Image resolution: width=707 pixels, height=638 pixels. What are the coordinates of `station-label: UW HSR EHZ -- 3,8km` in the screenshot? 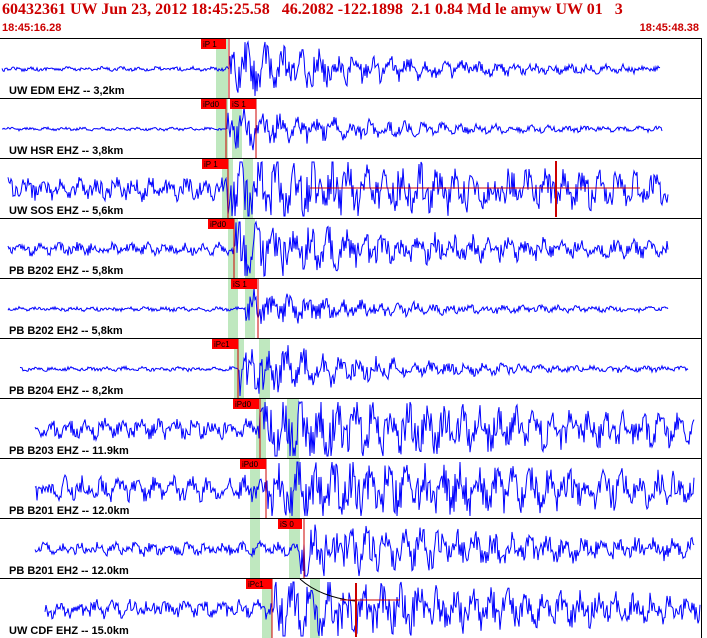 It's located at (66, 151).